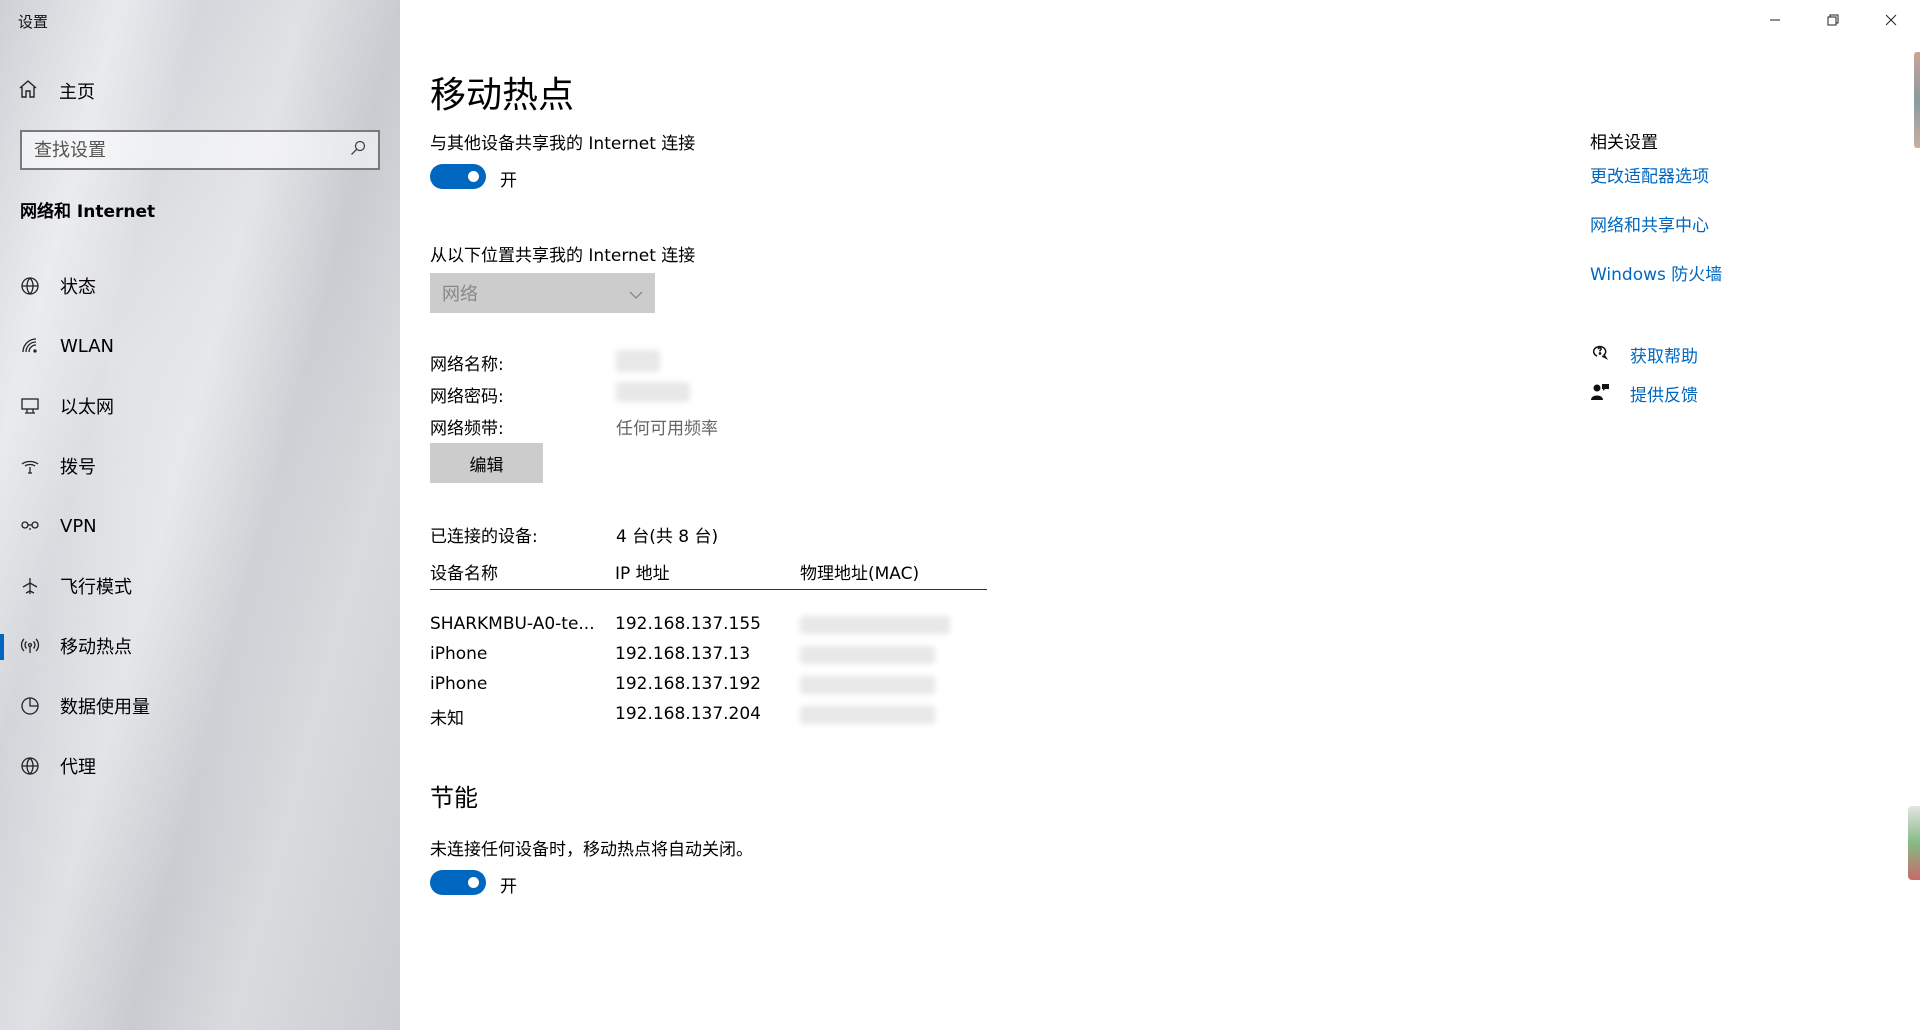 The width and height of the screenshot is (1920, 1030). Describe the element at coordinates (467, 429) in the screenshot. I see `network-band-label: 网络频带:` at that location.